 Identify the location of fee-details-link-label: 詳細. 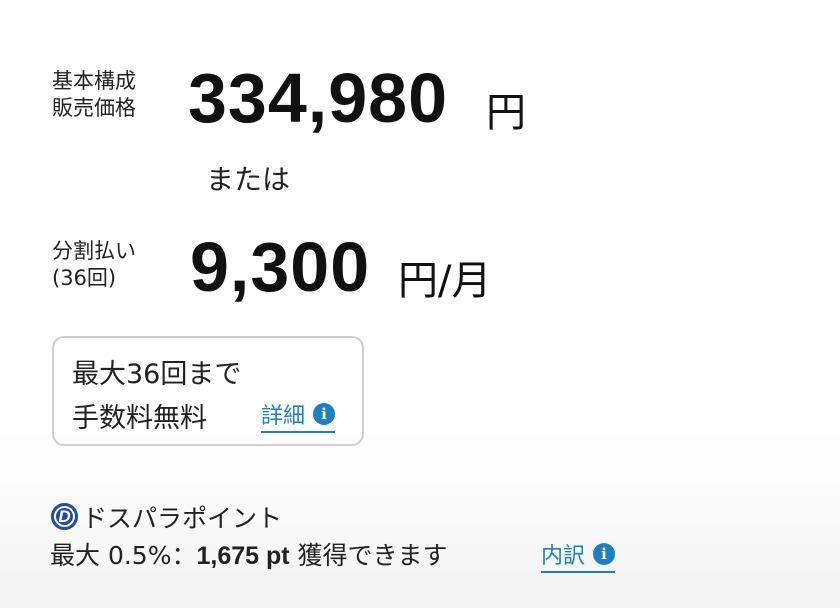
(283, 416).